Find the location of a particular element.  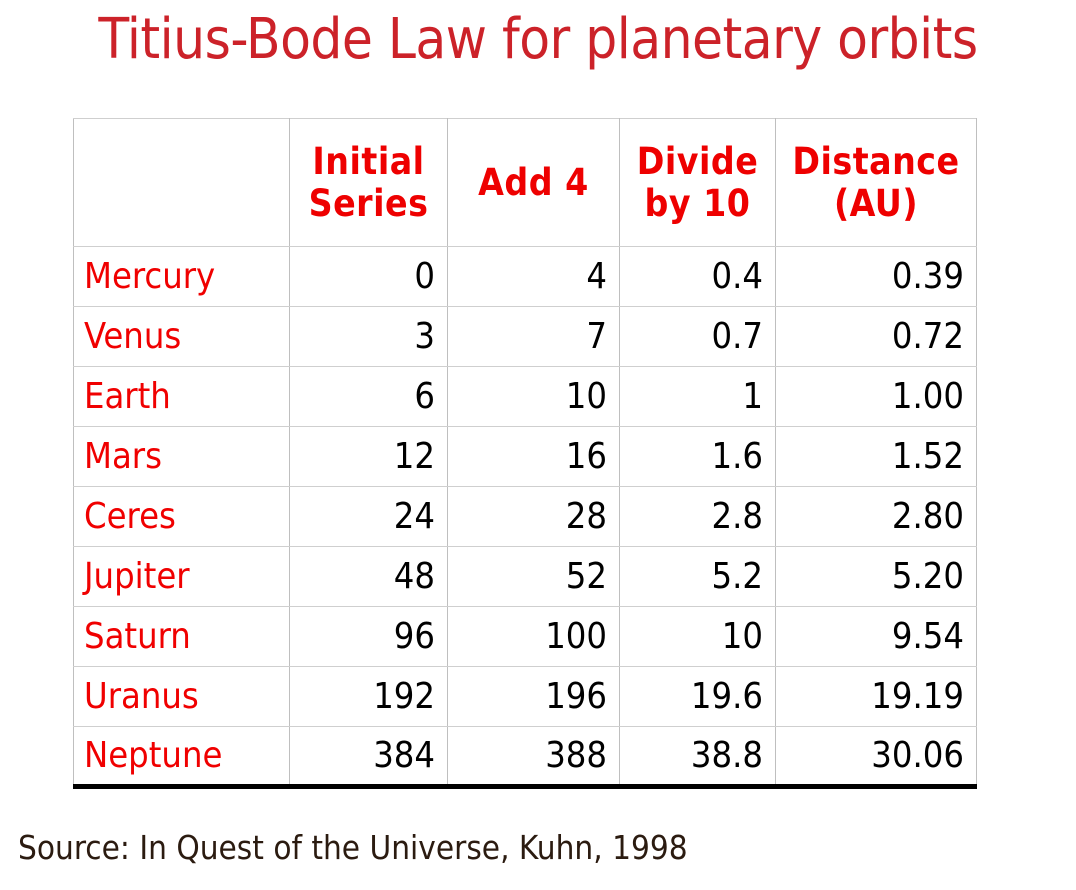

table-row: Earth 6 10 1 1.00 is located at coordinates (525, 396).